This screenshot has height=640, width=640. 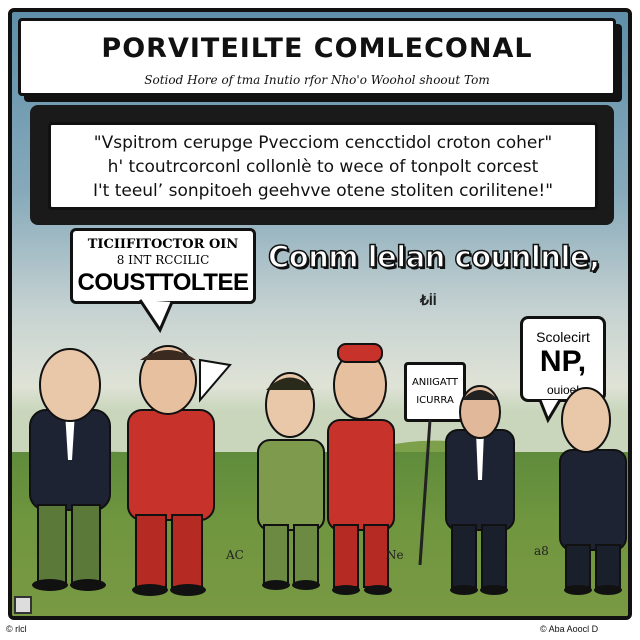 I want to click on ground-mark: a8, so click(x=541, y=551).